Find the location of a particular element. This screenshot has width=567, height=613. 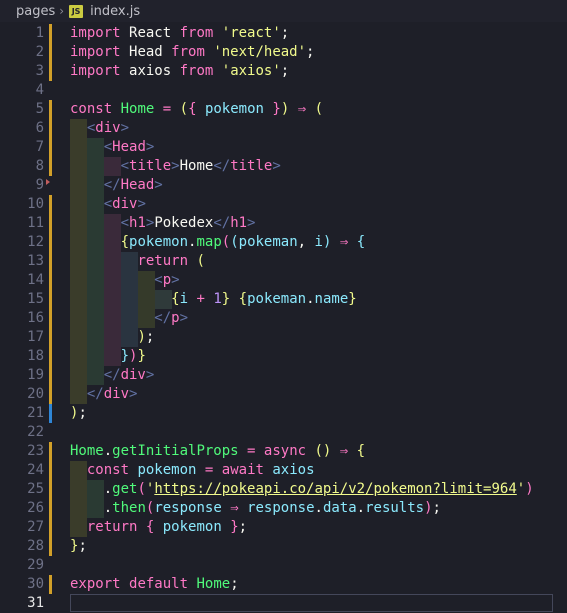

line-number: 4 is located at coordinates (39, 90).